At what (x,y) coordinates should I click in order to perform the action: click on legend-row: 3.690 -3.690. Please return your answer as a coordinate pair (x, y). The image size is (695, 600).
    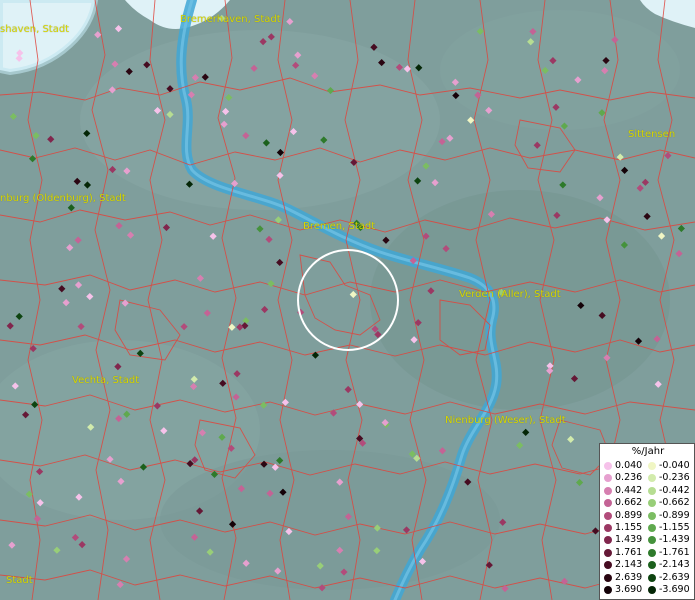
    Looking at the image, I should click on (647, 590).